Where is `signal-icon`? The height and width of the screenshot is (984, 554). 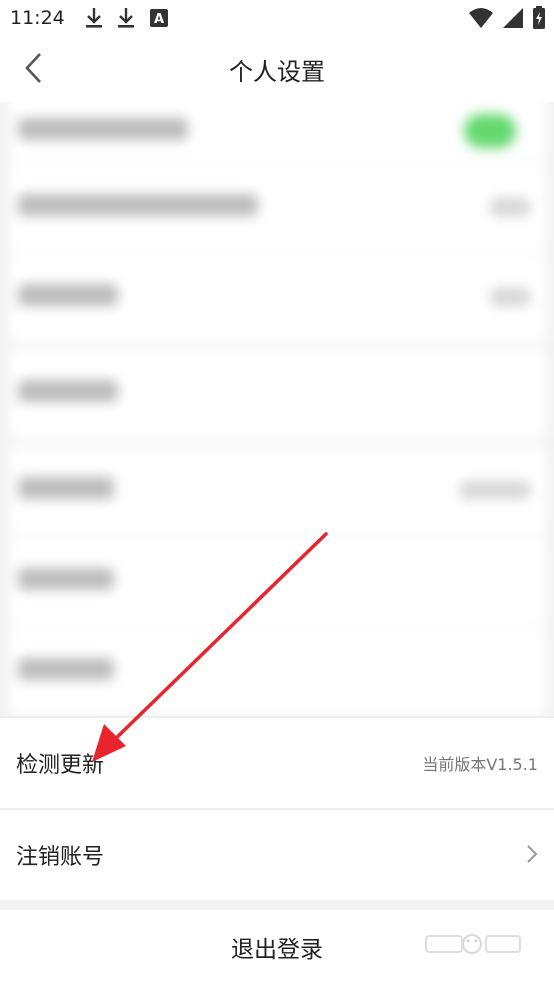
signal-icon is located at coordinates (513, 18).